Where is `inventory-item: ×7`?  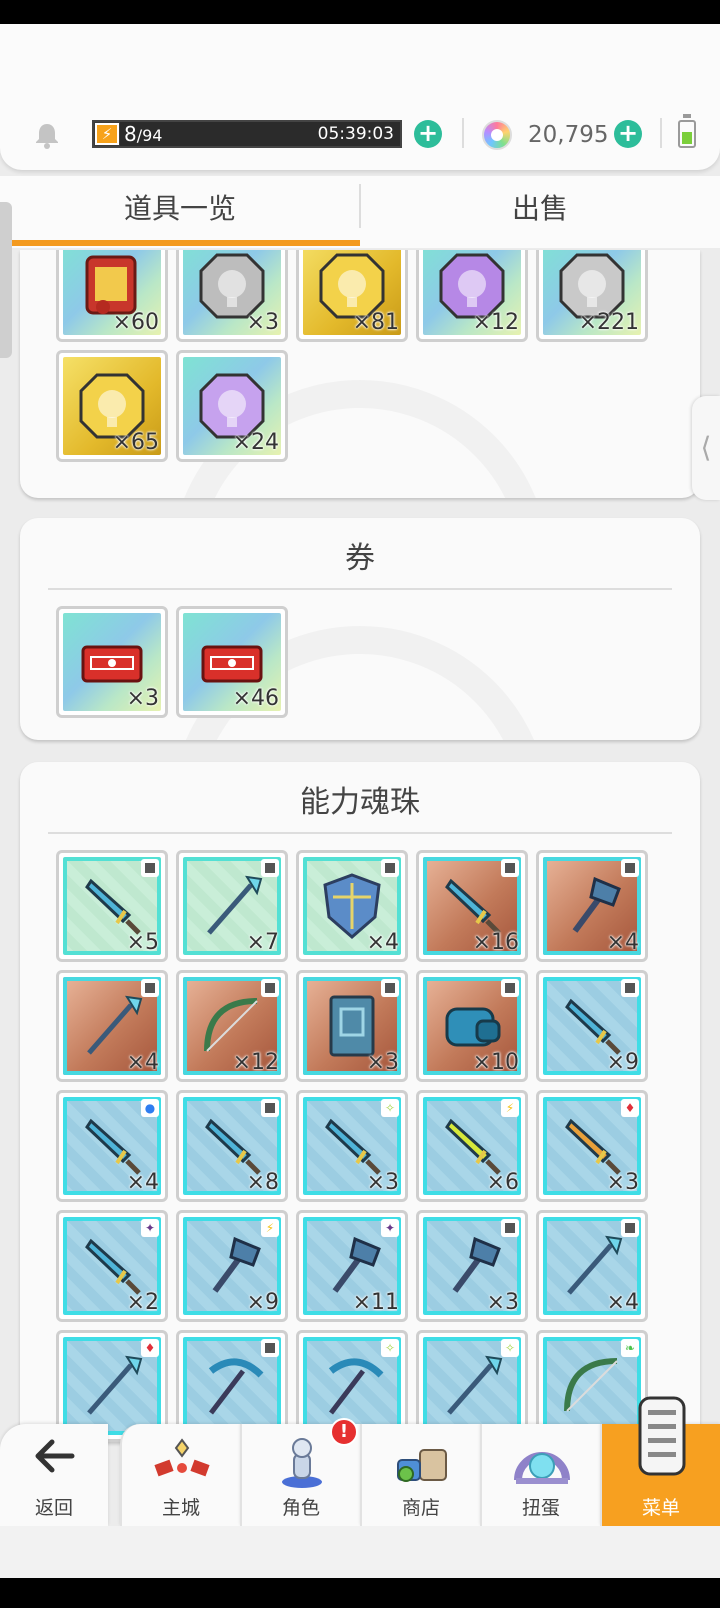 inventory-item: ×7 is located at coordinates (232, 906).